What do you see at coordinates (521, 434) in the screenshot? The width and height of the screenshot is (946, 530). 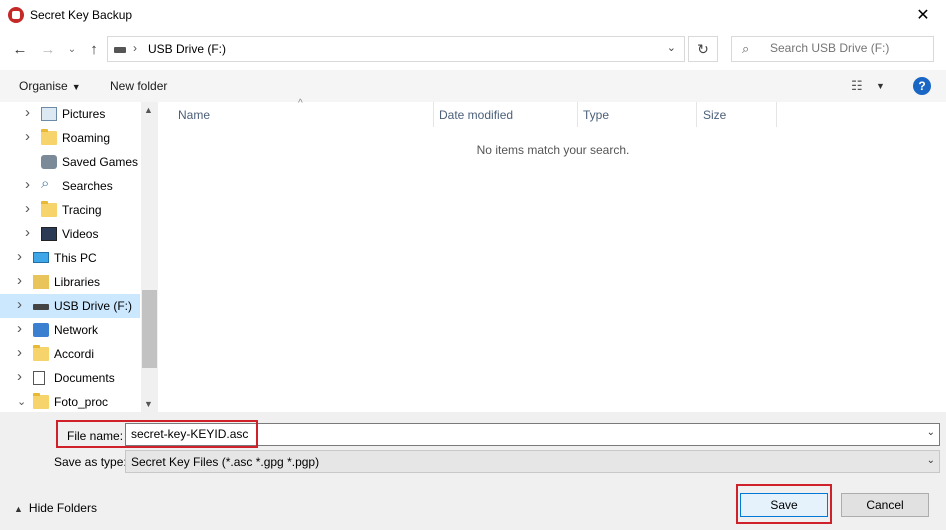 I see `file-name-input` at bounding box center [521, 434].